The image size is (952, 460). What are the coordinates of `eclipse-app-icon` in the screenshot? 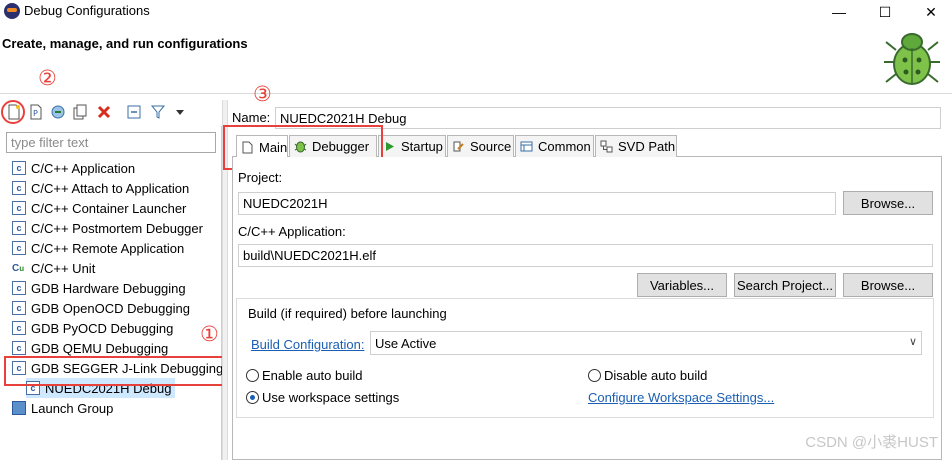 It's located at (12, 11).